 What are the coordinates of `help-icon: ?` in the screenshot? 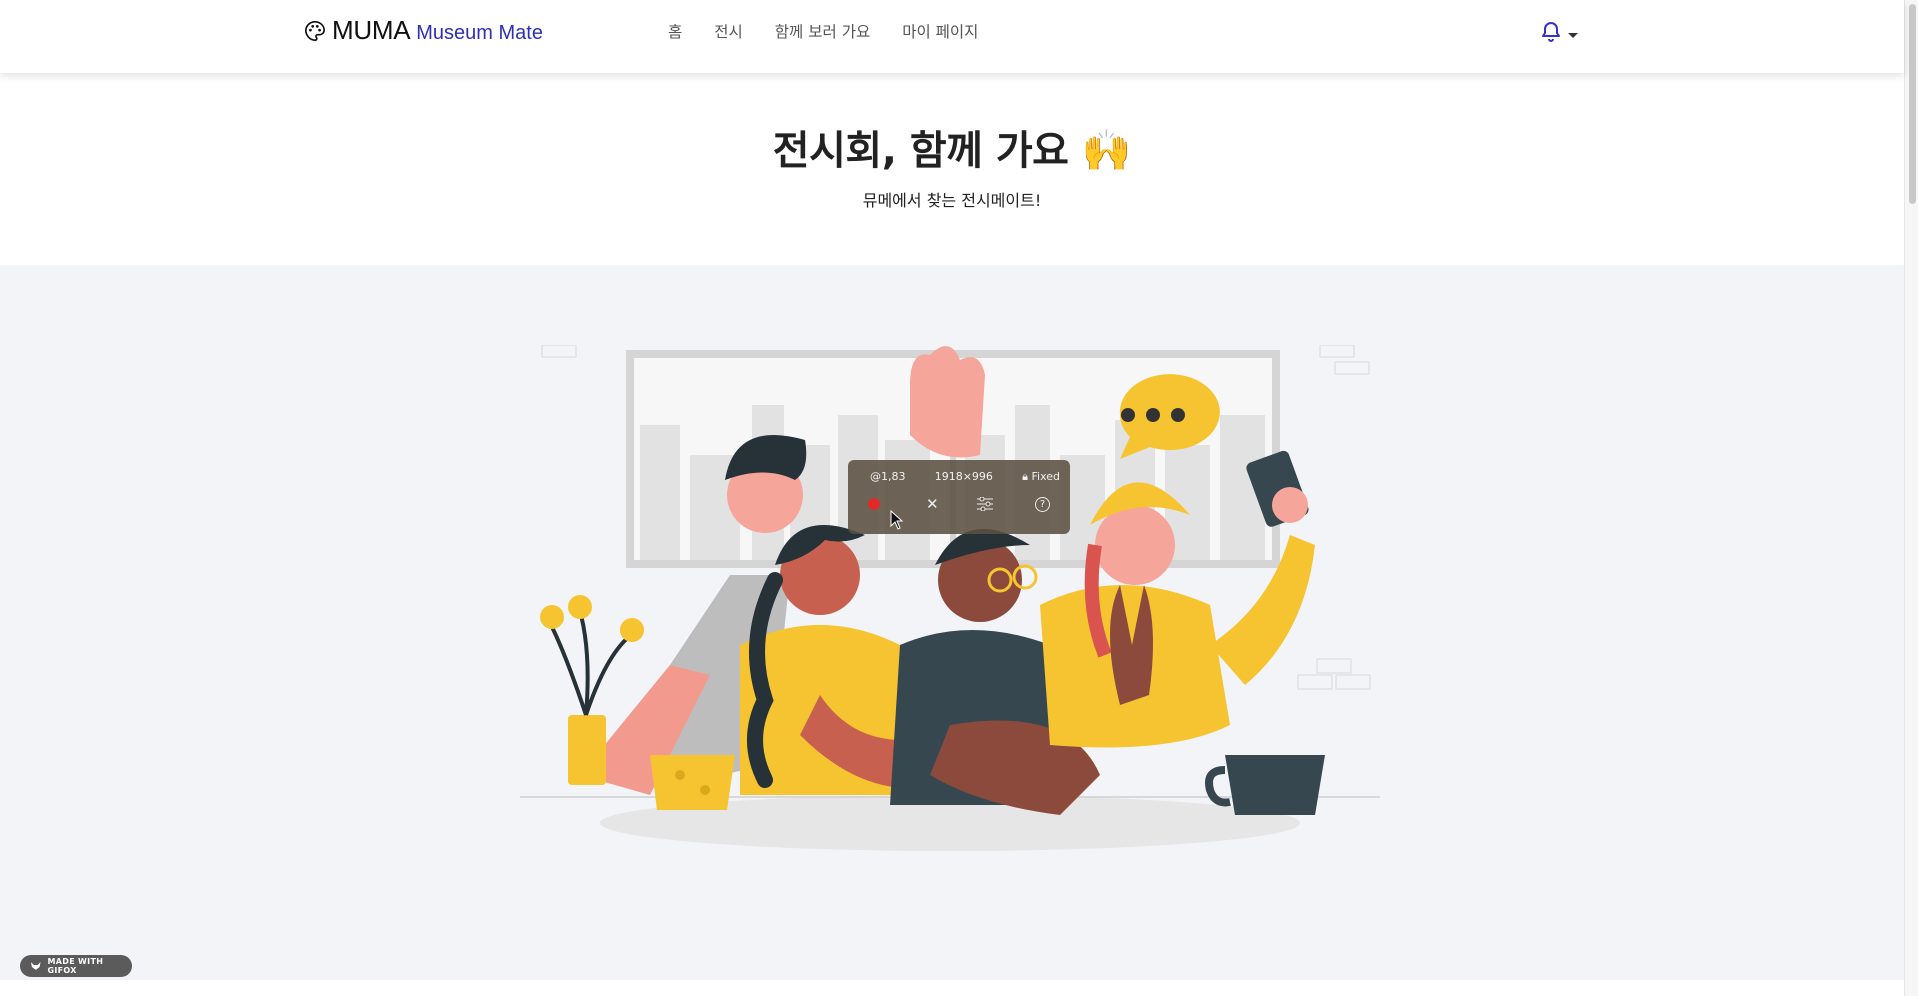 It's located at (1042, 504).